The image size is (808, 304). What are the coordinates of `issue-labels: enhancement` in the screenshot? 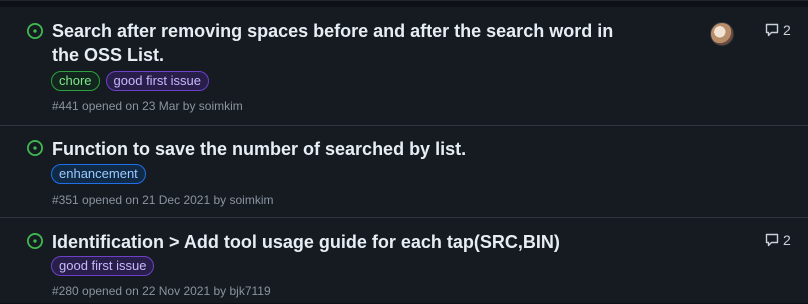 It's located at (98, 174).